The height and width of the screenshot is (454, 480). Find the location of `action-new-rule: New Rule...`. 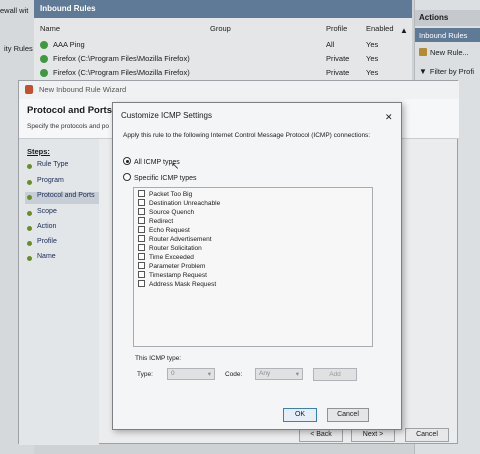

action-new-rule: New Rule... is located at coordinates (444, 52).